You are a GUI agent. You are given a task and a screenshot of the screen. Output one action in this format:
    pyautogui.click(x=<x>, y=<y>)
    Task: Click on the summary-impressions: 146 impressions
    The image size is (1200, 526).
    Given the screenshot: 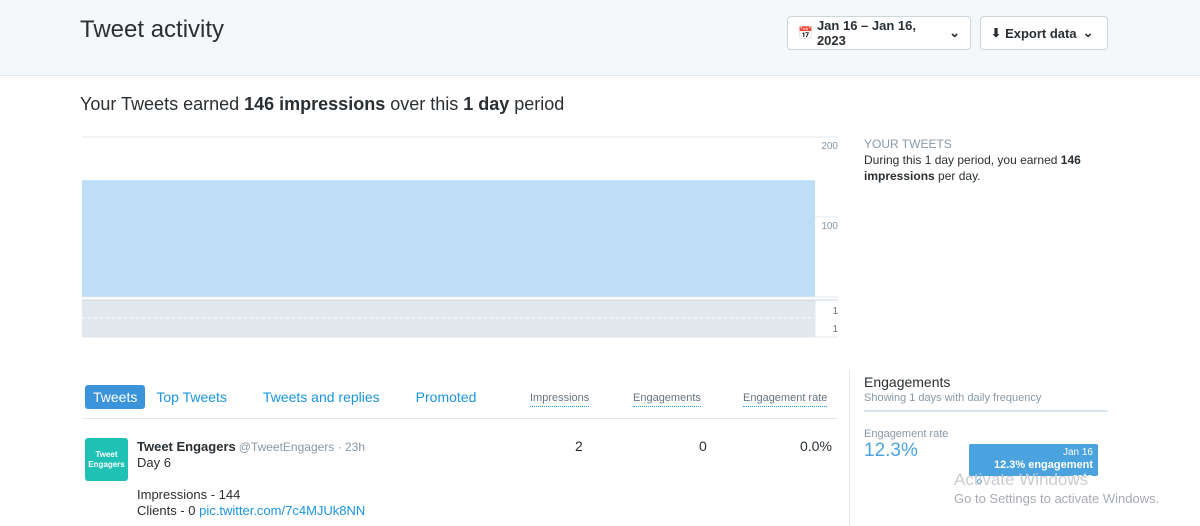 What is the action you would take?
    pyautogui.click(x=315, y=104)
    